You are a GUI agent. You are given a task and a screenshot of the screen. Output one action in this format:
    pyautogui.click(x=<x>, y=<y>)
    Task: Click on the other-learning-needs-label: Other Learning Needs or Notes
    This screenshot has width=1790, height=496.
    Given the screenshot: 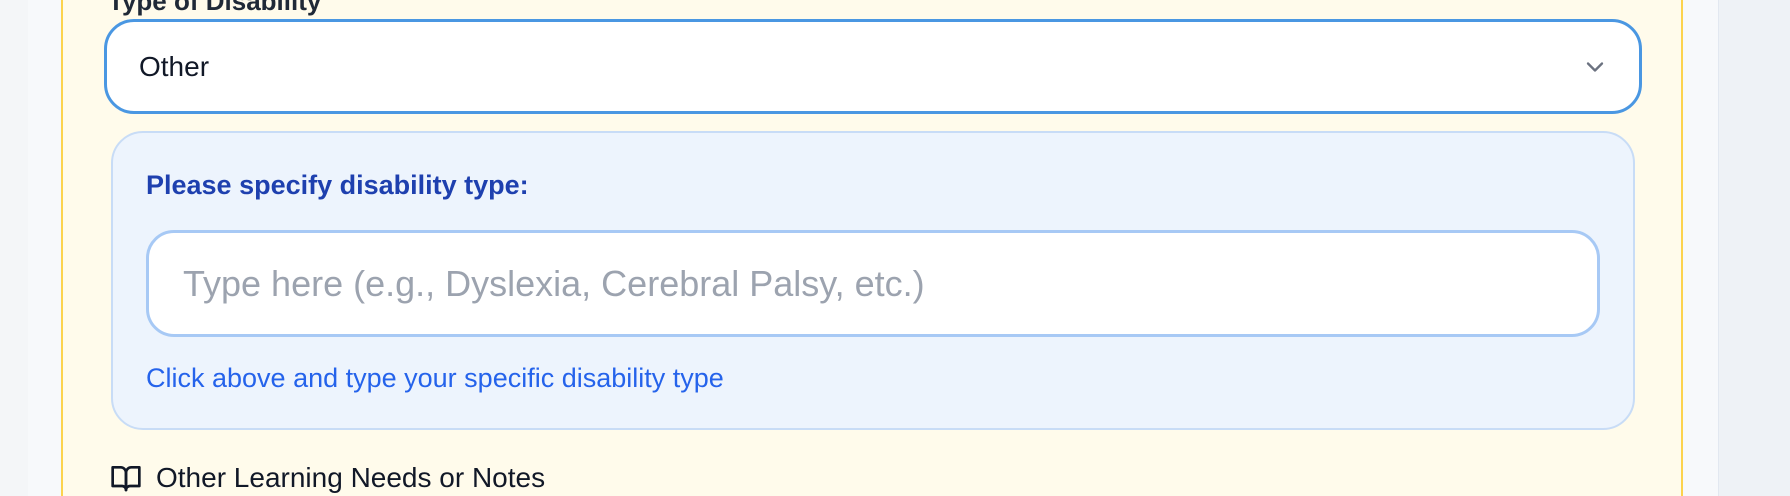 What is the action you would take?
    pyautogui.click(x=351, y=477)
    